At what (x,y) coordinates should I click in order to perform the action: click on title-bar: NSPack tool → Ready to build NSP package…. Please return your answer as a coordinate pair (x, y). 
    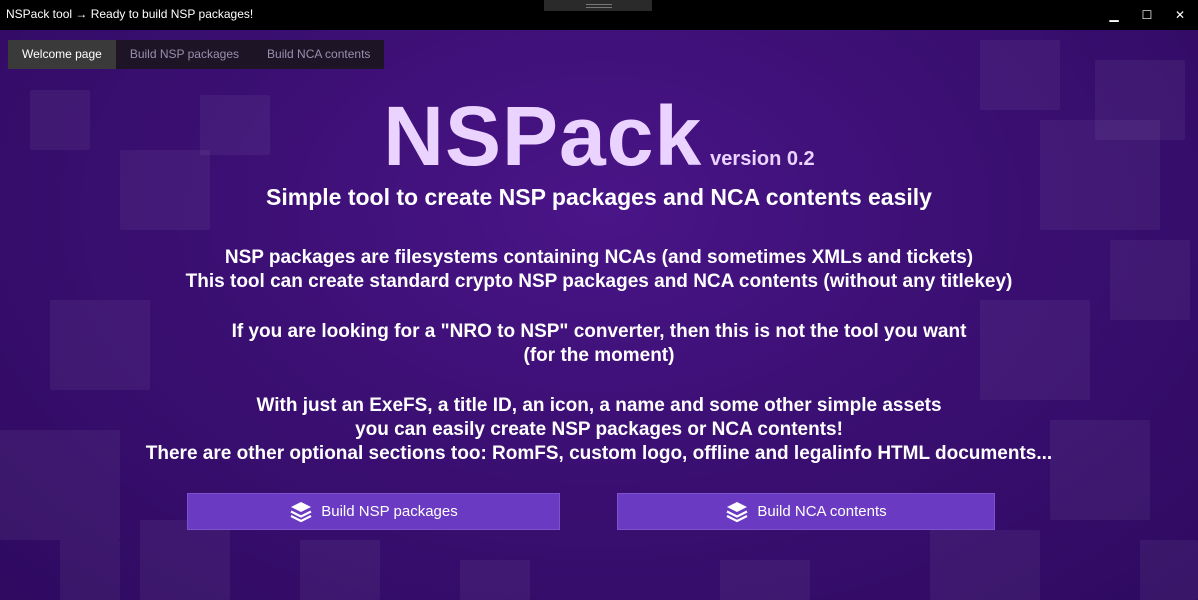
    Looking at the image, I should click on (599, 15).